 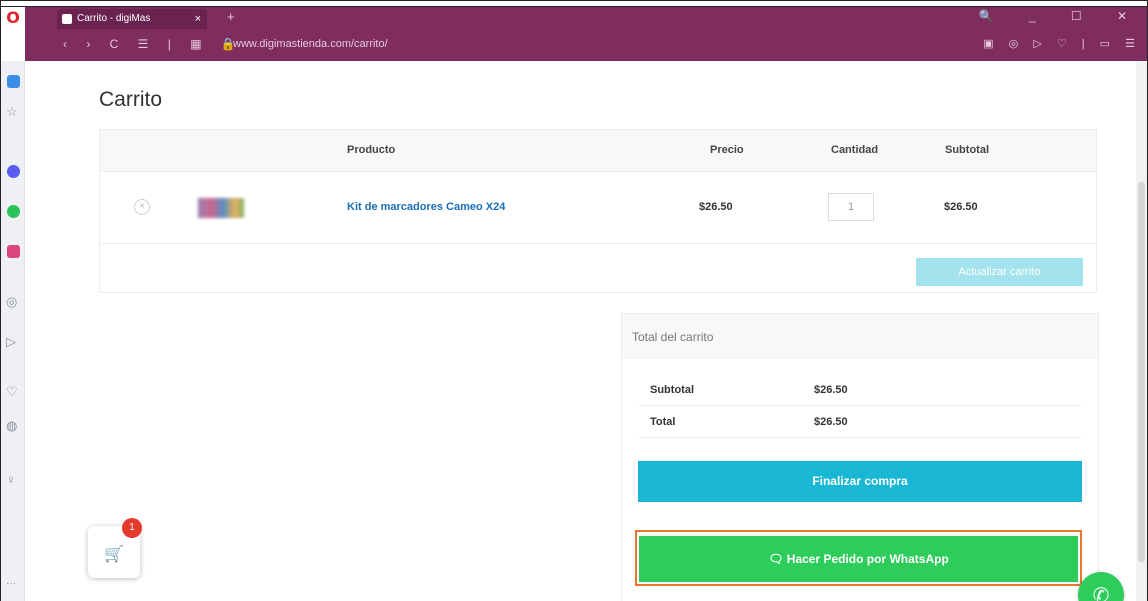 I want to click on subtotal-label: Subtotal, so click(x=672, y=390).